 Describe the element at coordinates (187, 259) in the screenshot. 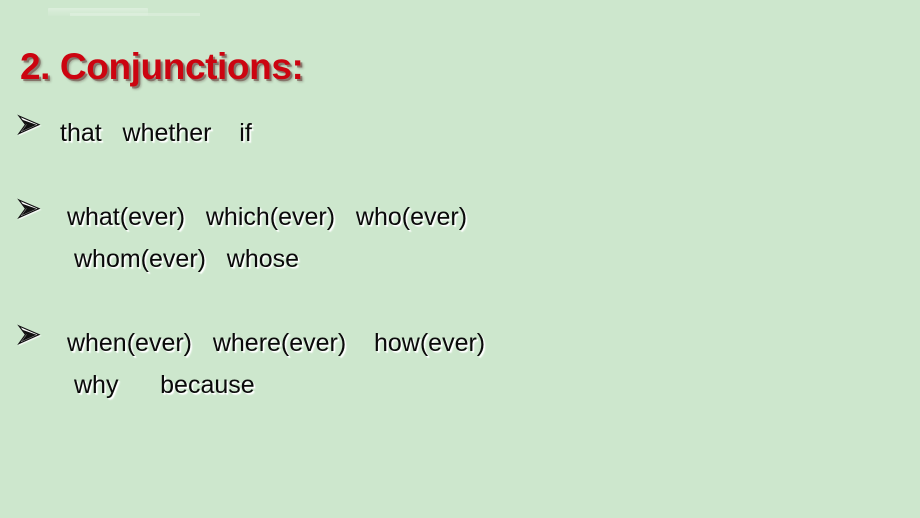

I see `list-item-line: whom(ever) whose` at that location.